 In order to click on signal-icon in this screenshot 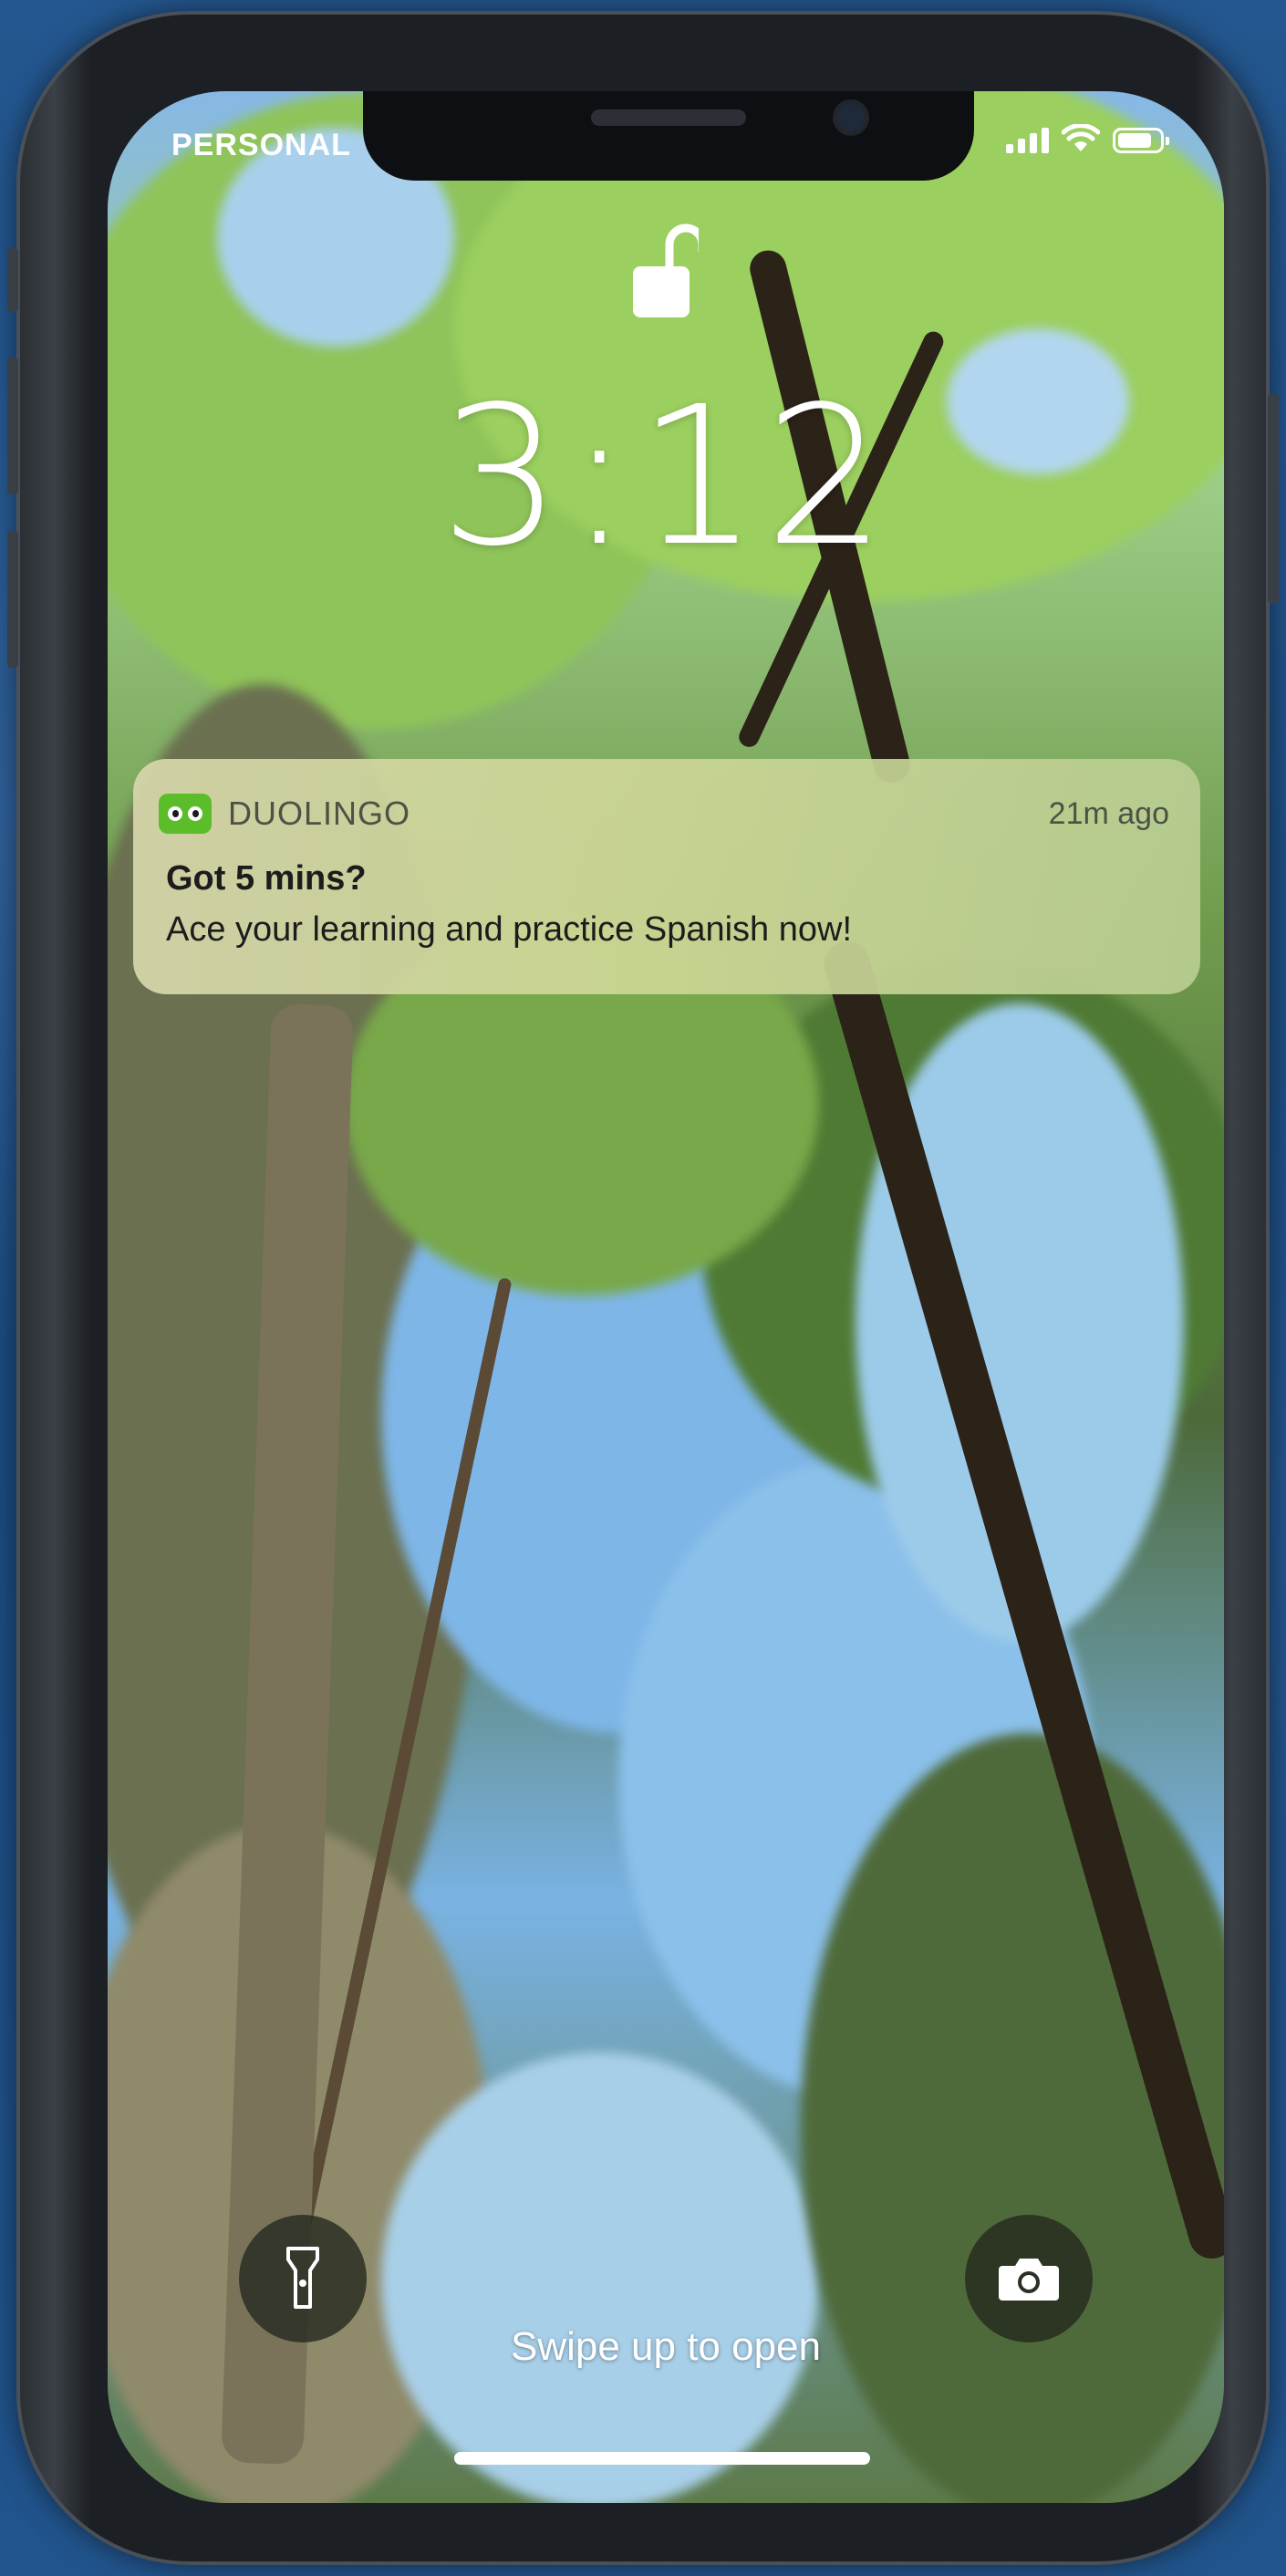, I will do `click(1027, 139)`.